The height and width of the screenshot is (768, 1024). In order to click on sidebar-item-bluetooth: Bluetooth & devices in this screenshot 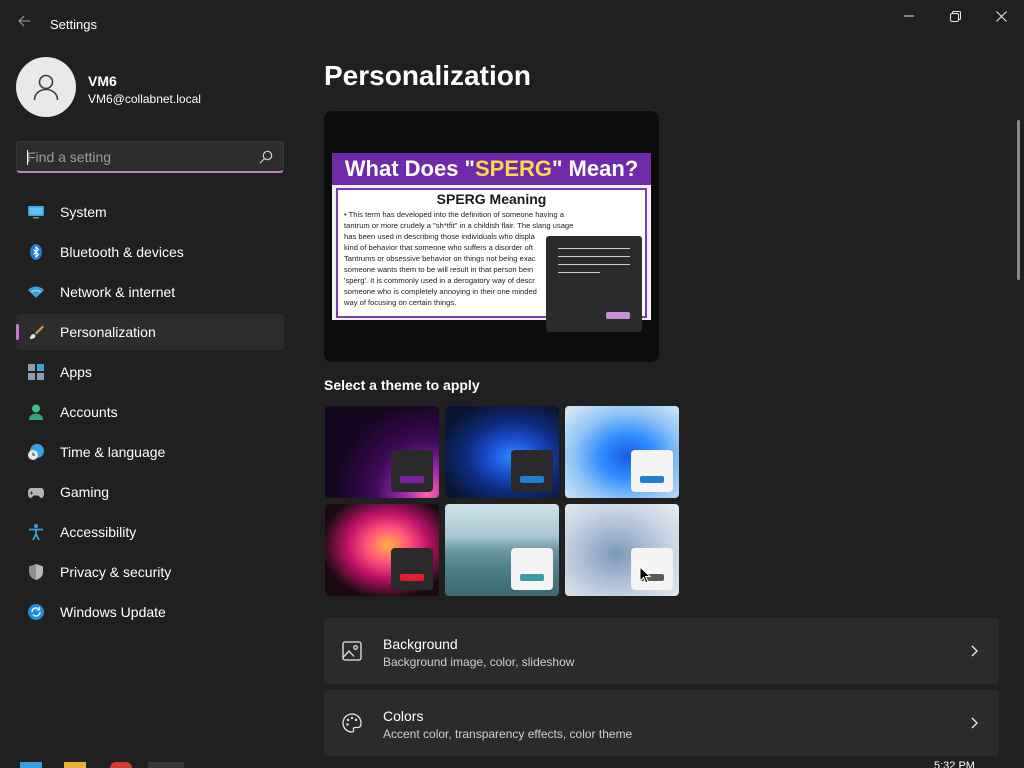, I will do `click(150, 252)`.